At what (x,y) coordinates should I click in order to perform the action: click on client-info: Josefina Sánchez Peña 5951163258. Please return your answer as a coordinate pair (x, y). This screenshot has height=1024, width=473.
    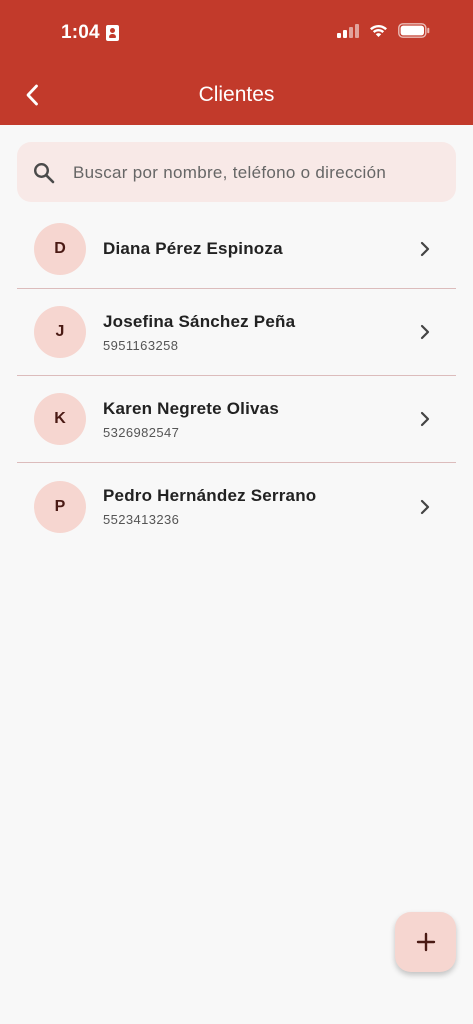
    Looking at the image, I should click on (199, 332).